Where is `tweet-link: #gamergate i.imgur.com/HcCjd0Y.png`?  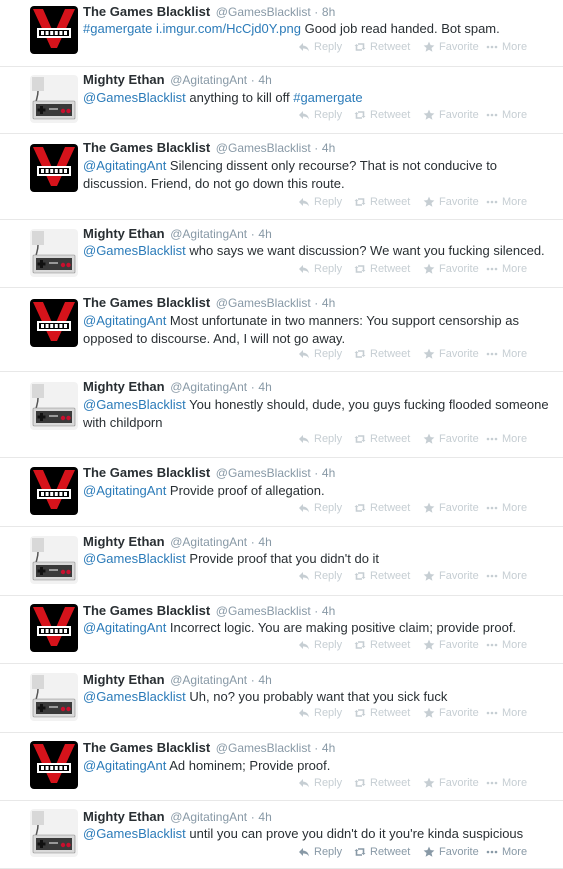
tweet-link: #gamergate i.imgur.com/HcCjd0Y.png is located at coordinates (192, 28).